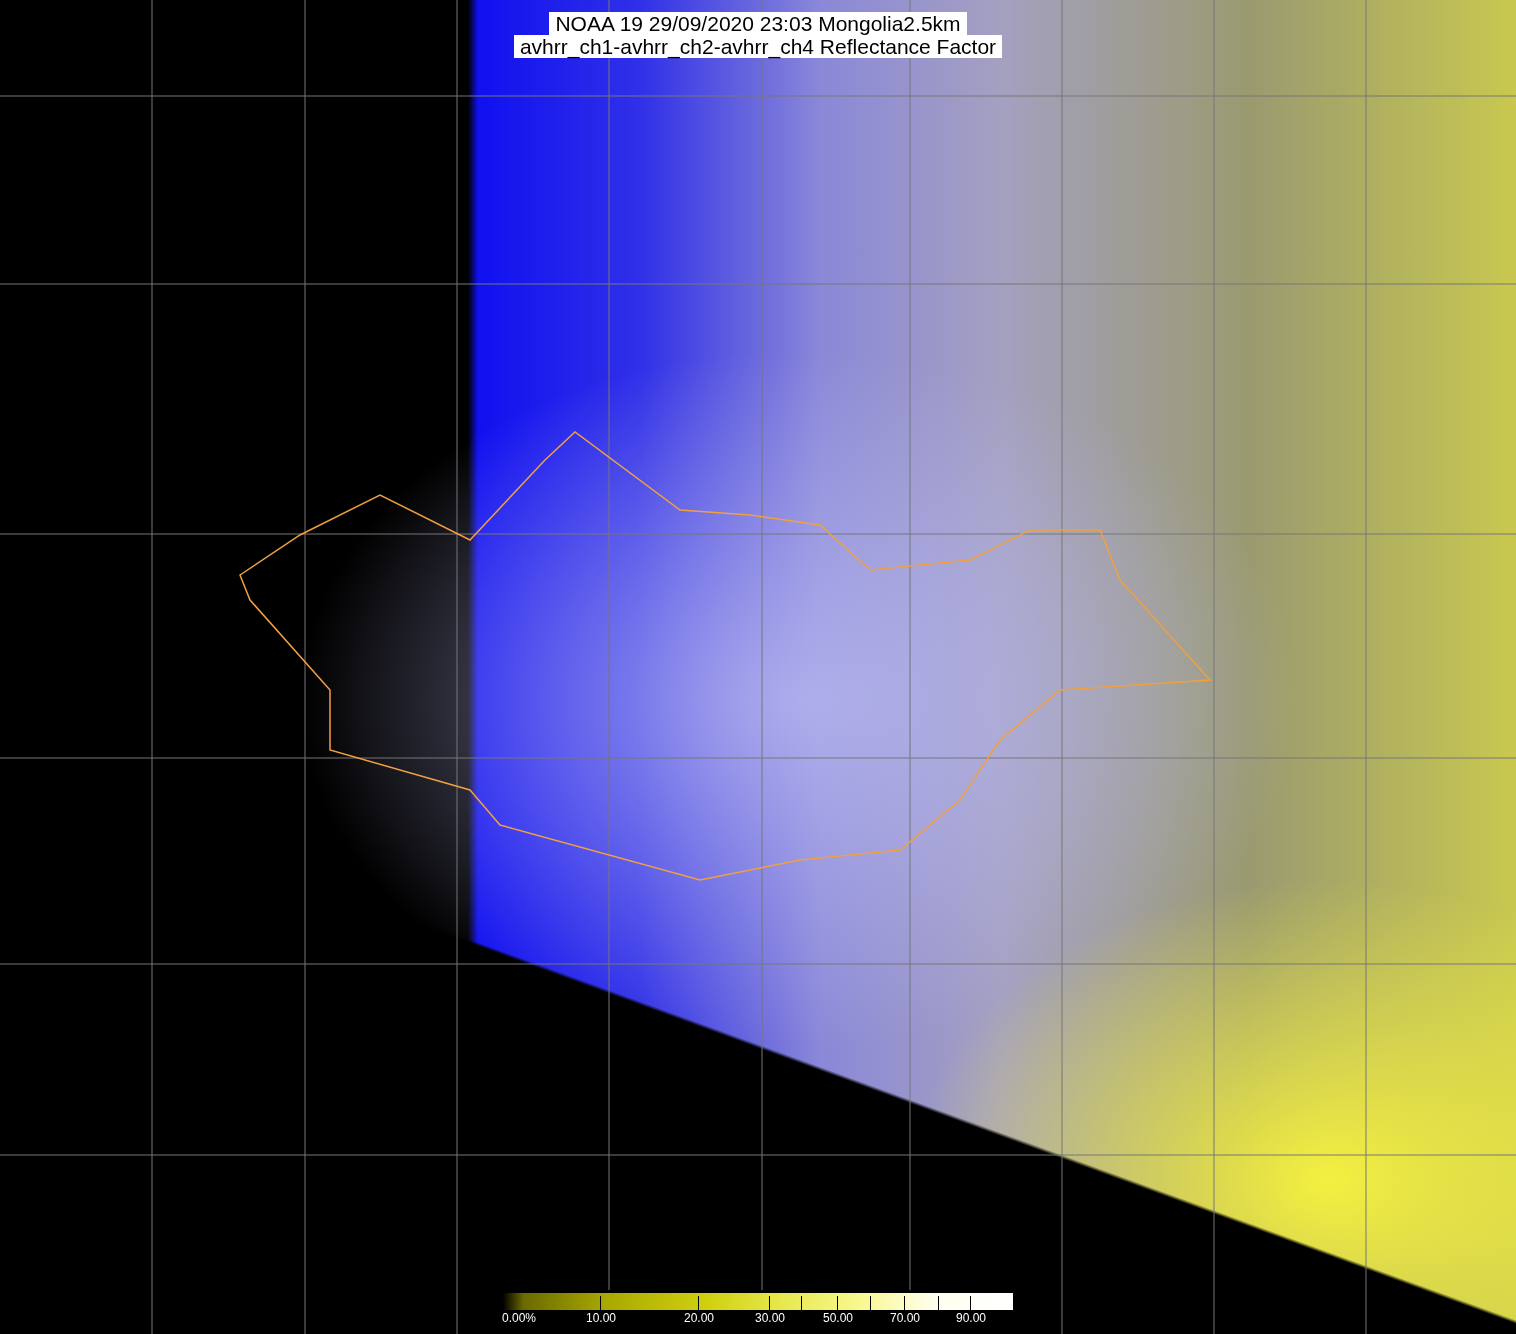 This screenshot has width=1516, height=1334. I want to click on colorbar-label: 70.00, so click(905, 1318).